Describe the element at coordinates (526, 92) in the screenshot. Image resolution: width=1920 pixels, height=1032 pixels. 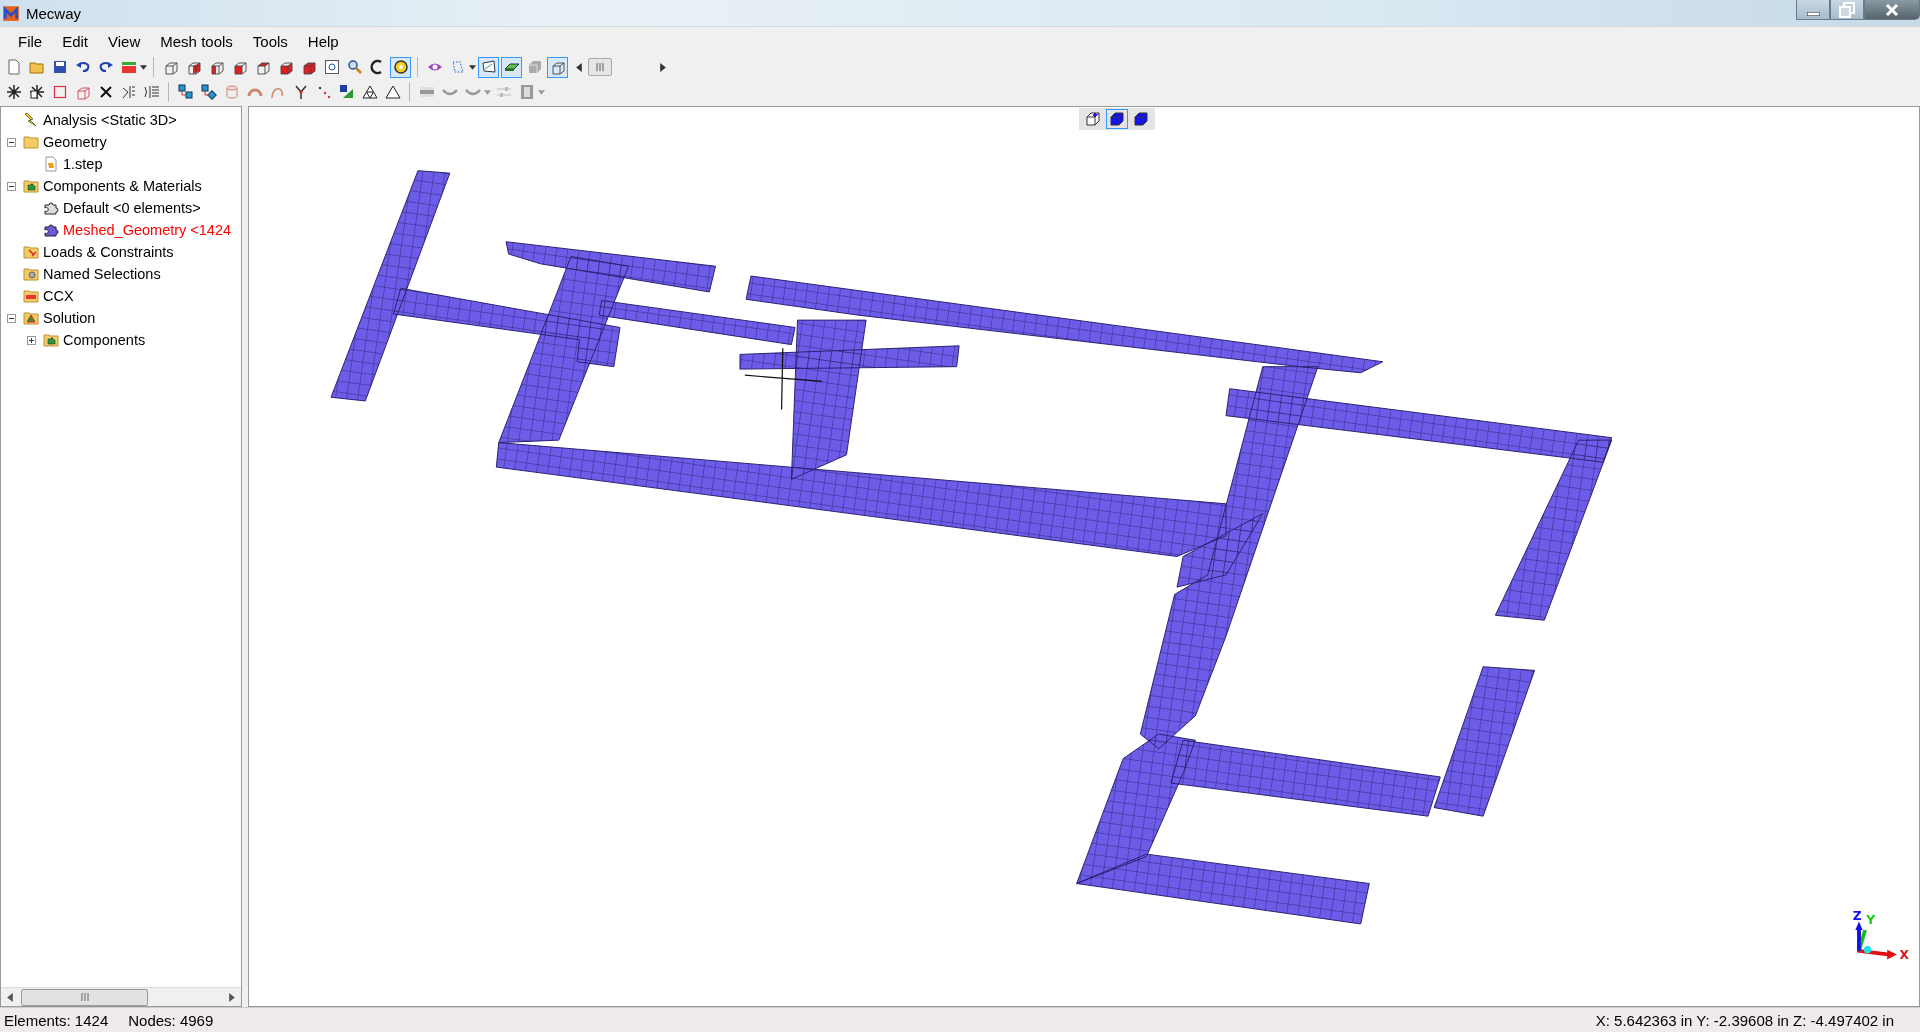
I see `film-icon` at that location.